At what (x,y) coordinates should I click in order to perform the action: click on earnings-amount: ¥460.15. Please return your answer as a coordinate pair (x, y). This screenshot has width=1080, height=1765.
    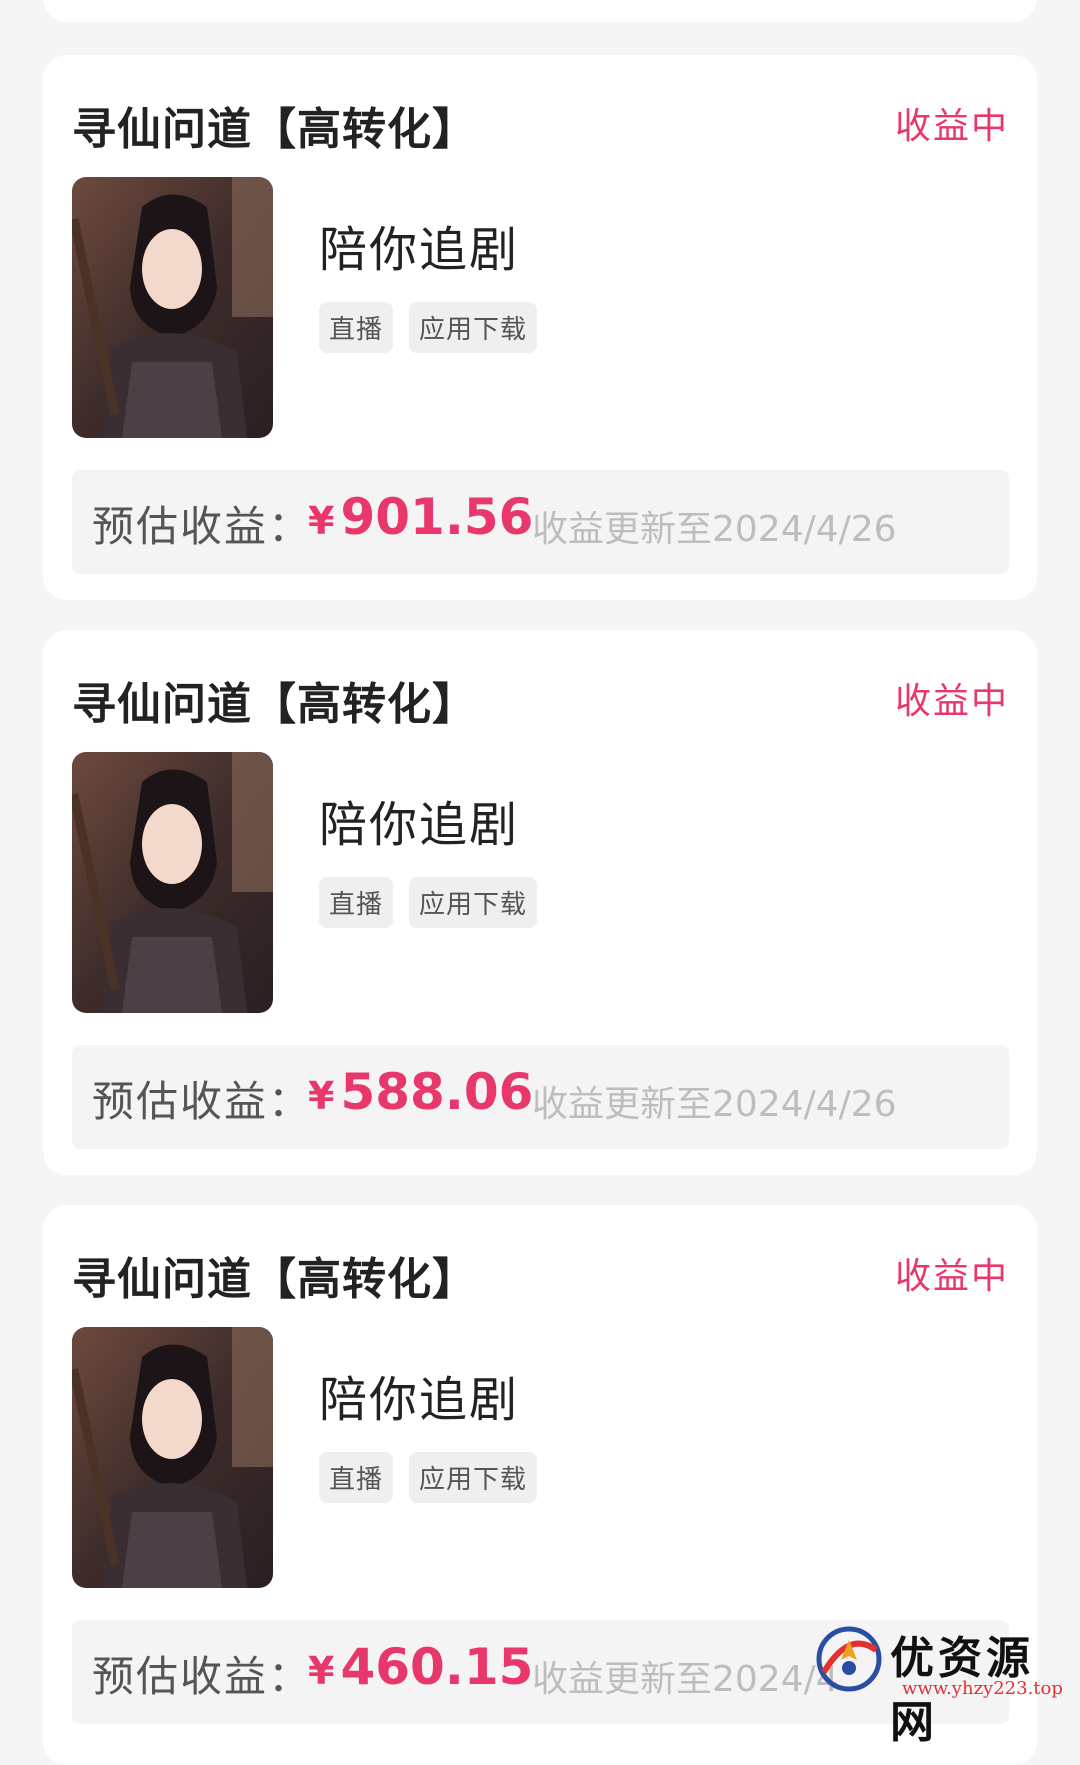
    Looking at the image, I should click on (420, 1667).